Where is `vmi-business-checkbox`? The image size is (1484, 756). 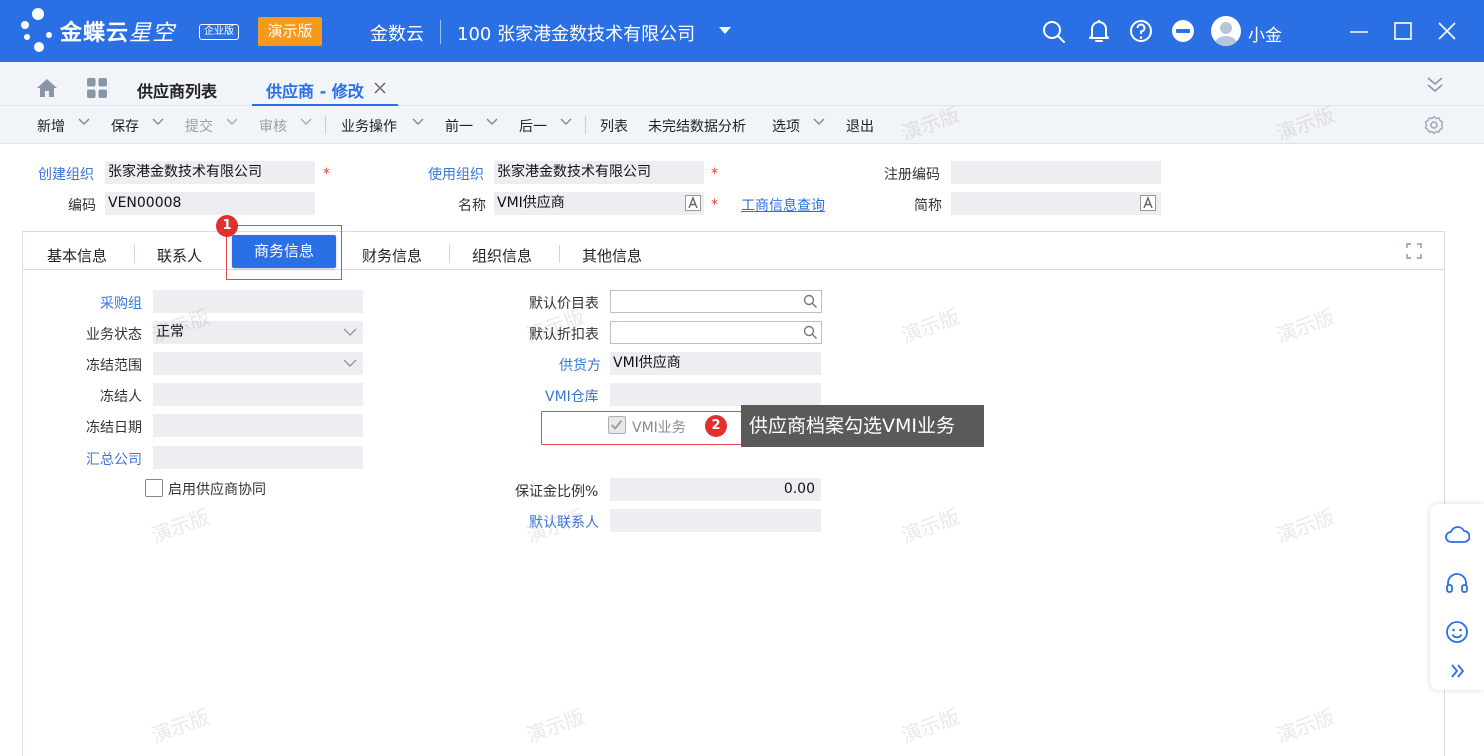 vmi-business-checkbox is located at coordinates (617, 425).